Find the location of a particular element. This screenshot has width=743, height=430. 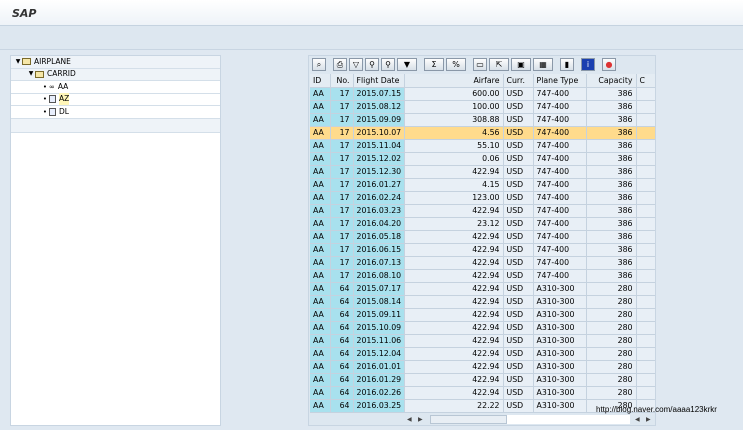

table-row: AA 64 2015.12.04 422.94 USD A310-300 280 is located at coordinates (482, 354).